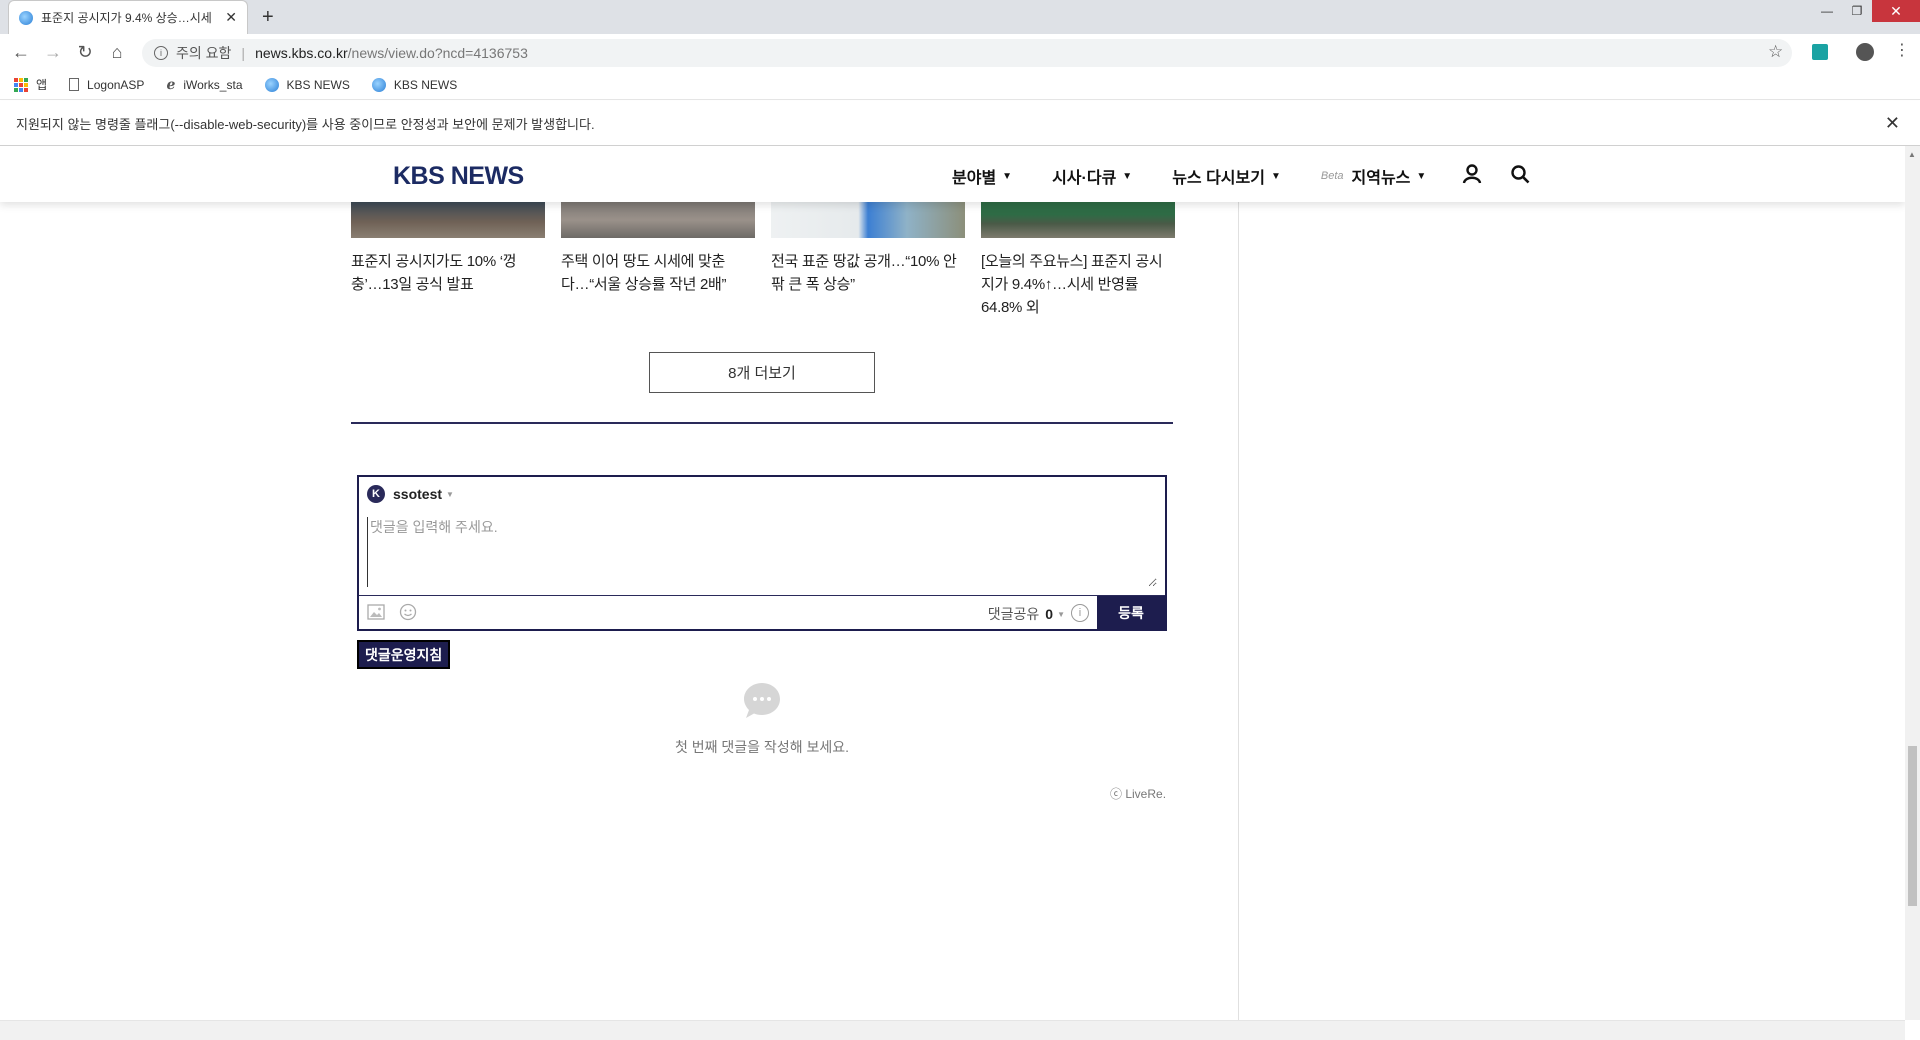  What do you see at coordinates (1902, 50) in the screenshot?
I see `menu-icon: ⋮` at bounding box center [1902, 50].